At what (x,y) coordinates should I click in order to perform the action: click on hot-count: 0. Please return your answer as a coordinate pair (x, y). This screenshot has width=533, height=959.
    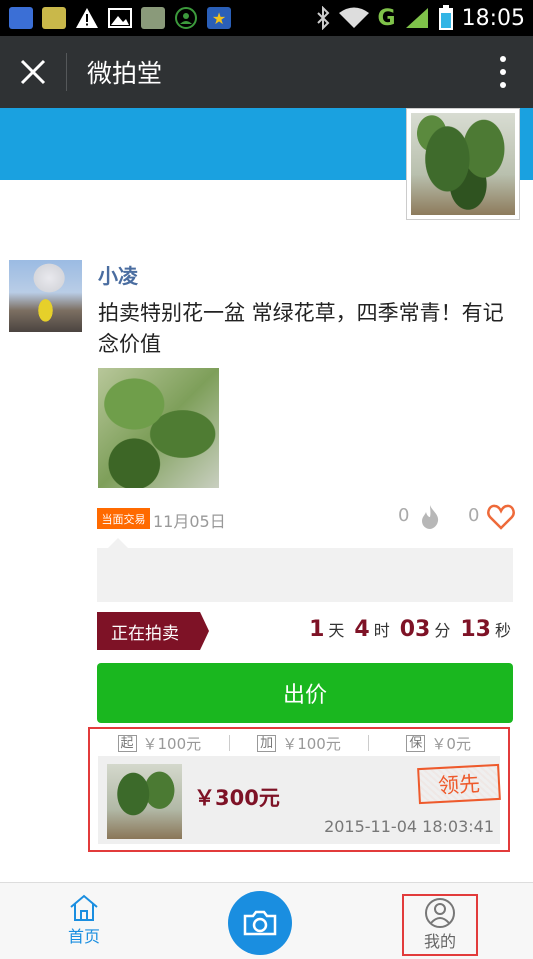
    Looking at the image, I should click on (404, 515).